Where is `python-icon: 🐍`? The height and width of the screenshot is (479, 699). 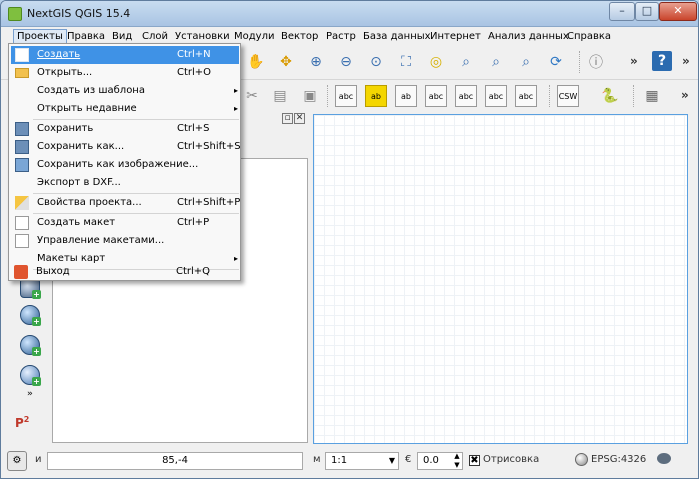 python-icon: 🐍 is located at coordinates (610, 96).